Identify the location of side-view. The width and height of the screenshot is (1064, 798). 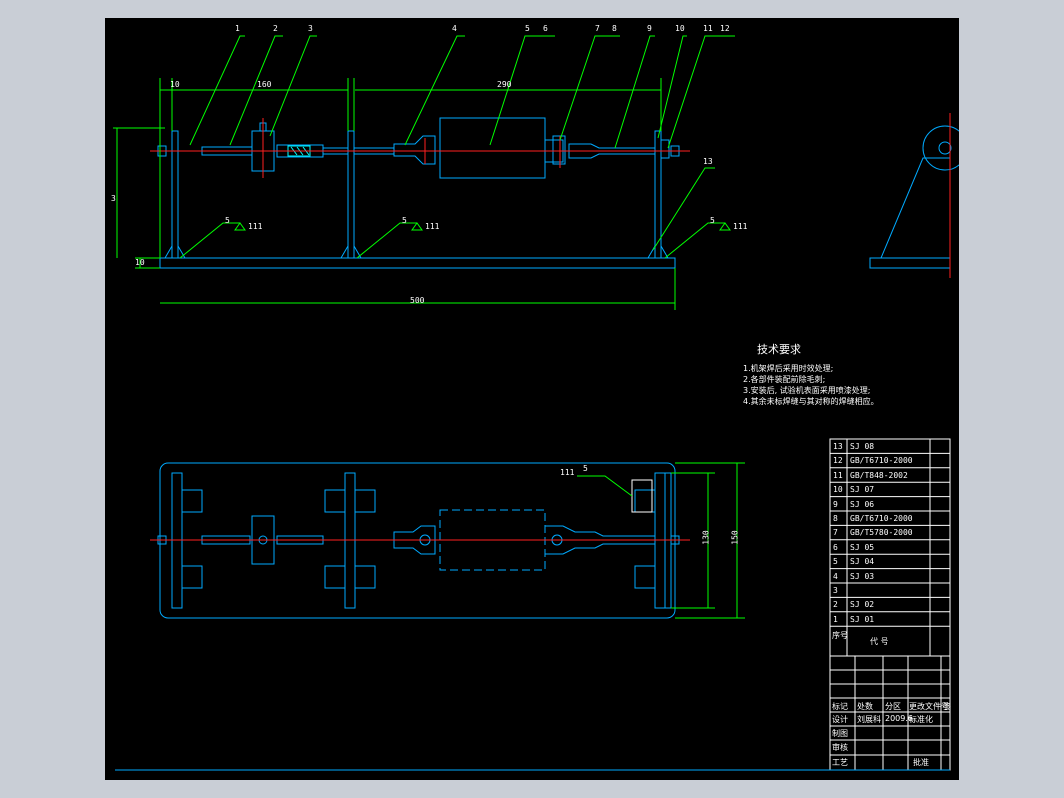
(914, 195).